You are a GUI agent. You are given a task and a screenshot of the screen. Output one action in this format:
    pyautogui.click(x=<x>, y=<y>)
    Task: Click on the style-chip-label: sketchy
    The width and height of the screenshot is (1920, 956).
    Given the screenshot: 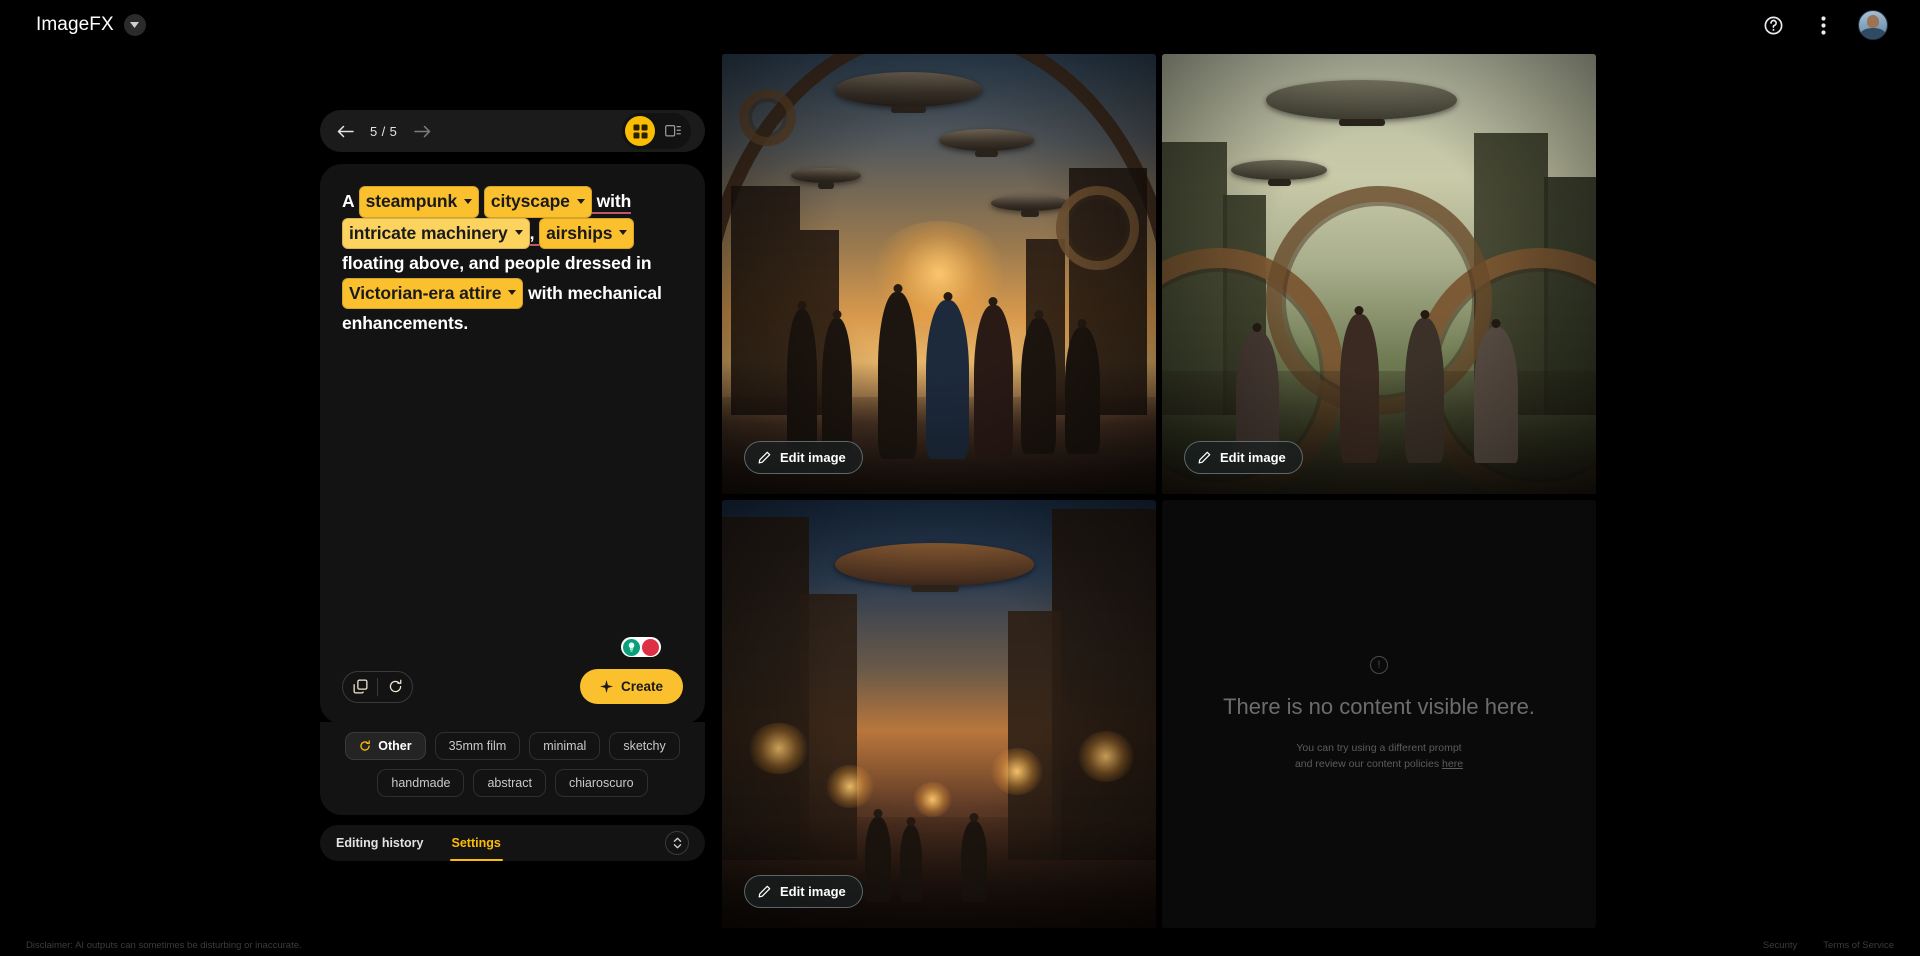 What is the action you would take?
    pyautogui.click(x=644, y=746)
    